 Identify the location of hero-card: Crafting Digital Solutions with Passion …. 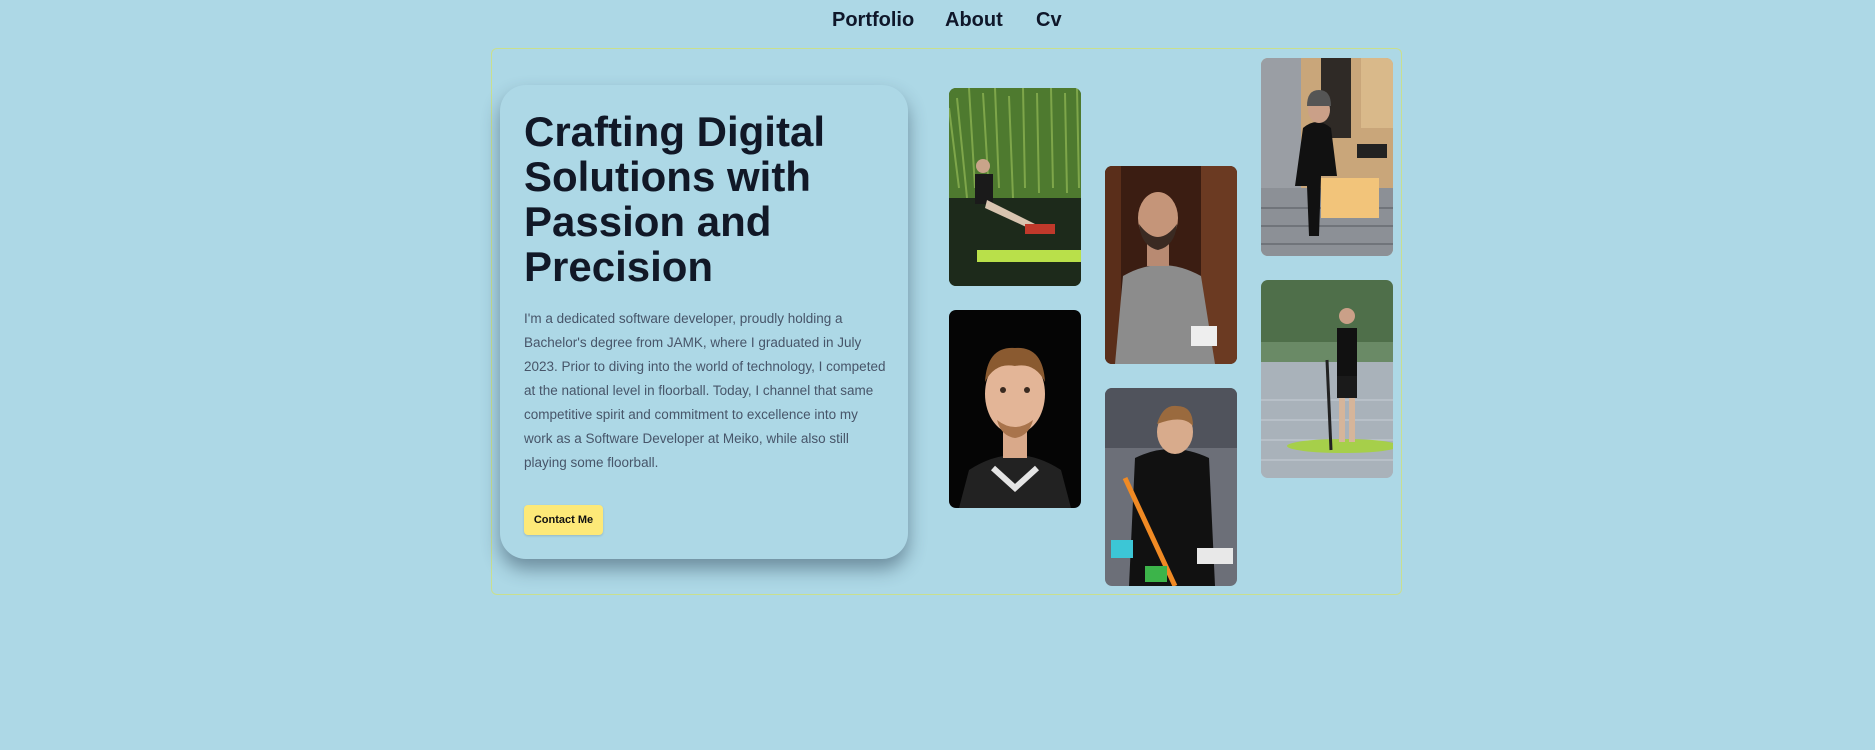
(704, 322).